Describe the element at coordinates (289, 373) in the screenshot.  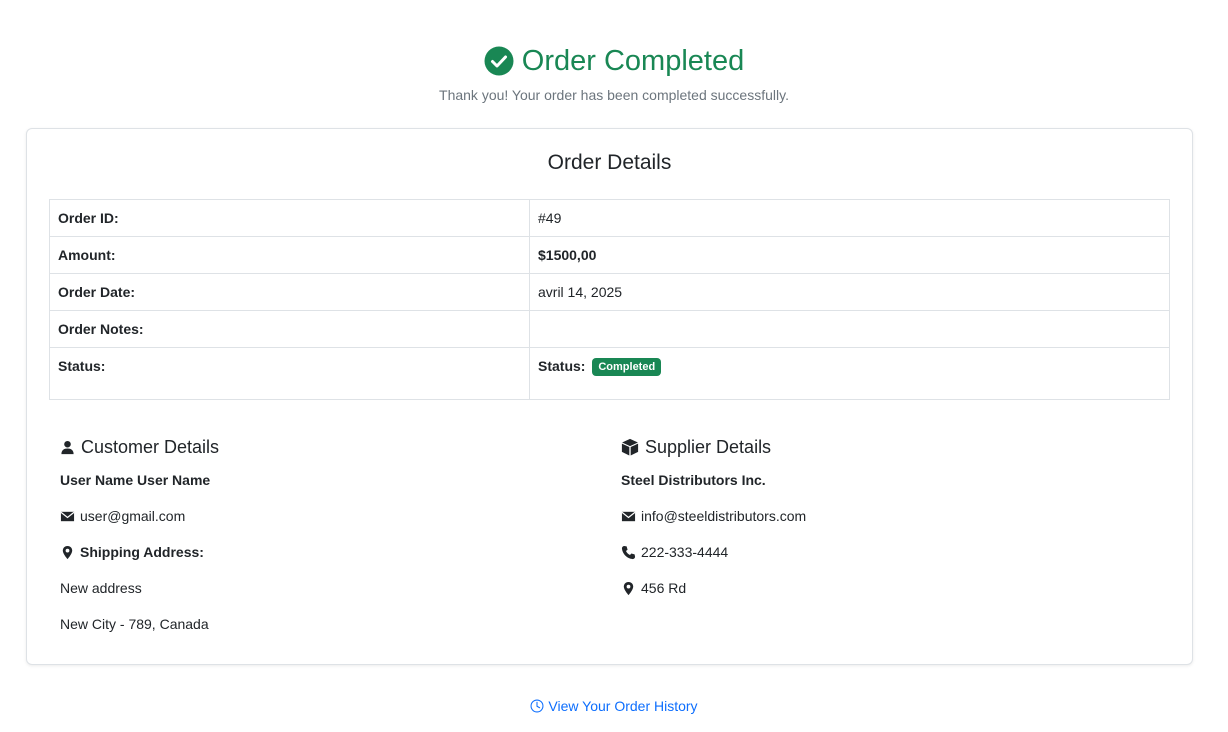
I see `status-label: Status:` at that location.